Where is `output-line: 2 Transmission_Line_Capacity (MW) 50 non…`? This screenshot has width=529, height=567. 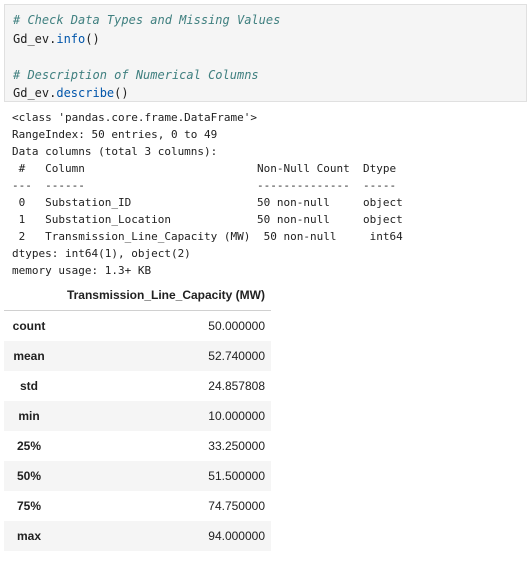
output-line: 2 Transmission_Line_Capacity (MW) 50 non… is located at coordinates (207, 236).